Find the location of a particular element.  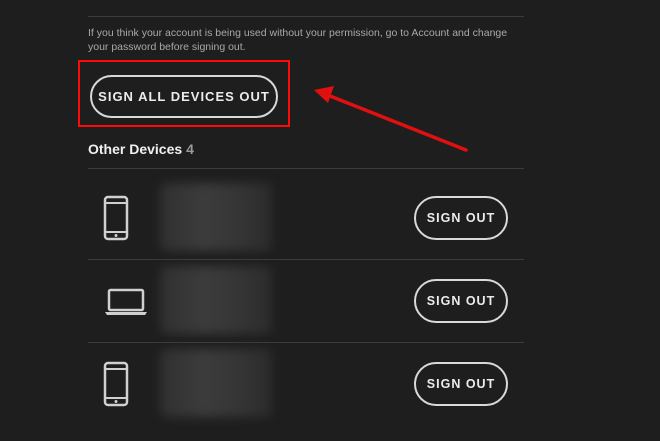

other-devices-count: 4 is located at coordinates (190, 149).